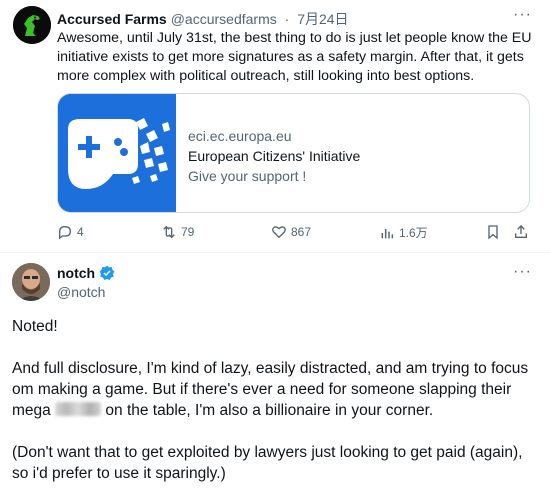 This screenshot has width=550, height=494. What do you see at coordinates (169, 232) in the screenshot?
I see `repost-icon` at bounding box center [169, 232].